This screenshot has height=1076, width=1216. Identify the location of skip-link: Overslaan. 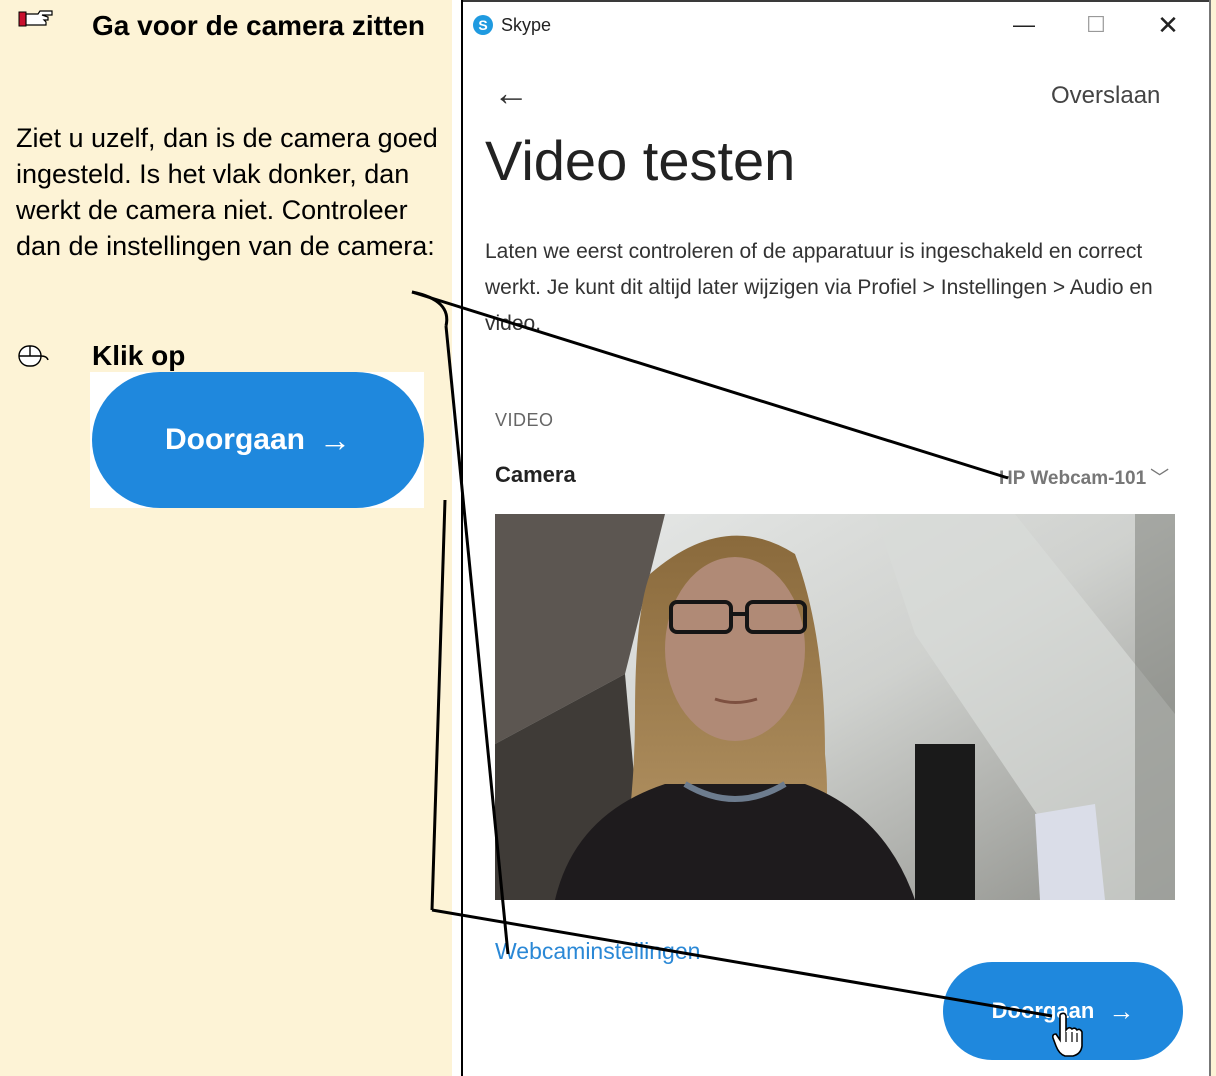
(1105, 96).